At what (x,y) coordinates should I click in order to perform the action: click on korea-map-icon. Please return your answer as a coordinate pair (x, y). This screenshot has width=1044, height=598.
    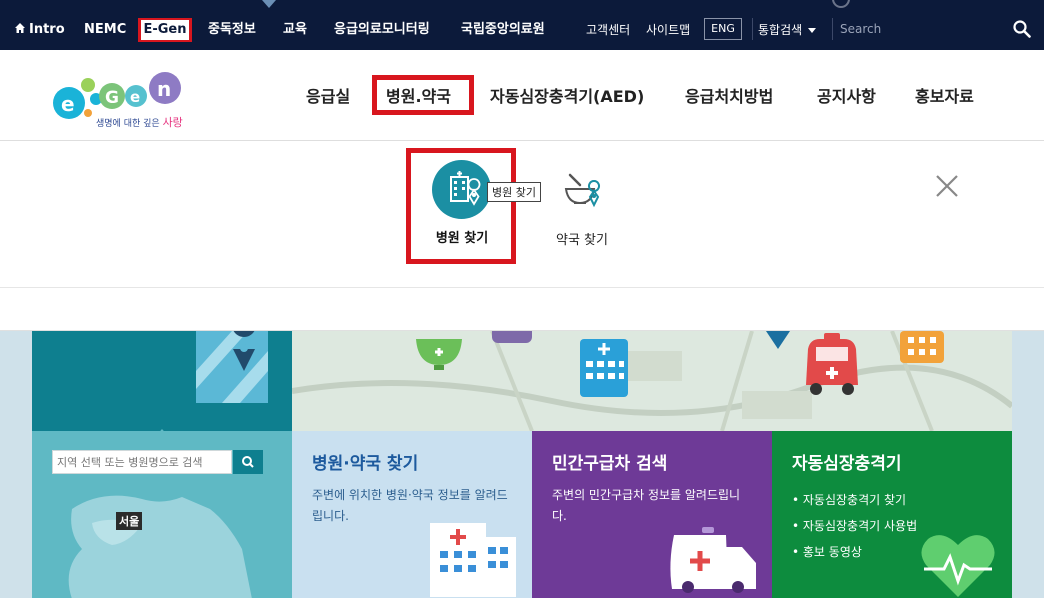
    Looking at the image, I should click on (160, 546).